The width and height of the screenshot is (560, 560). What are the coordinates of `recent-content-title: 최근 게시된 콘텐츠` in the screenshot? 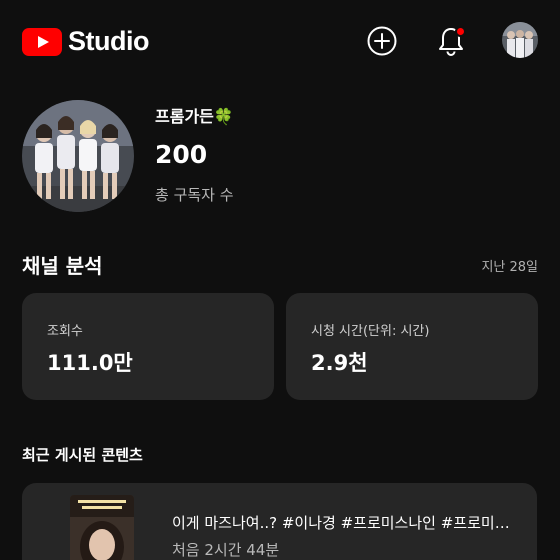 It's located at (82, 455).